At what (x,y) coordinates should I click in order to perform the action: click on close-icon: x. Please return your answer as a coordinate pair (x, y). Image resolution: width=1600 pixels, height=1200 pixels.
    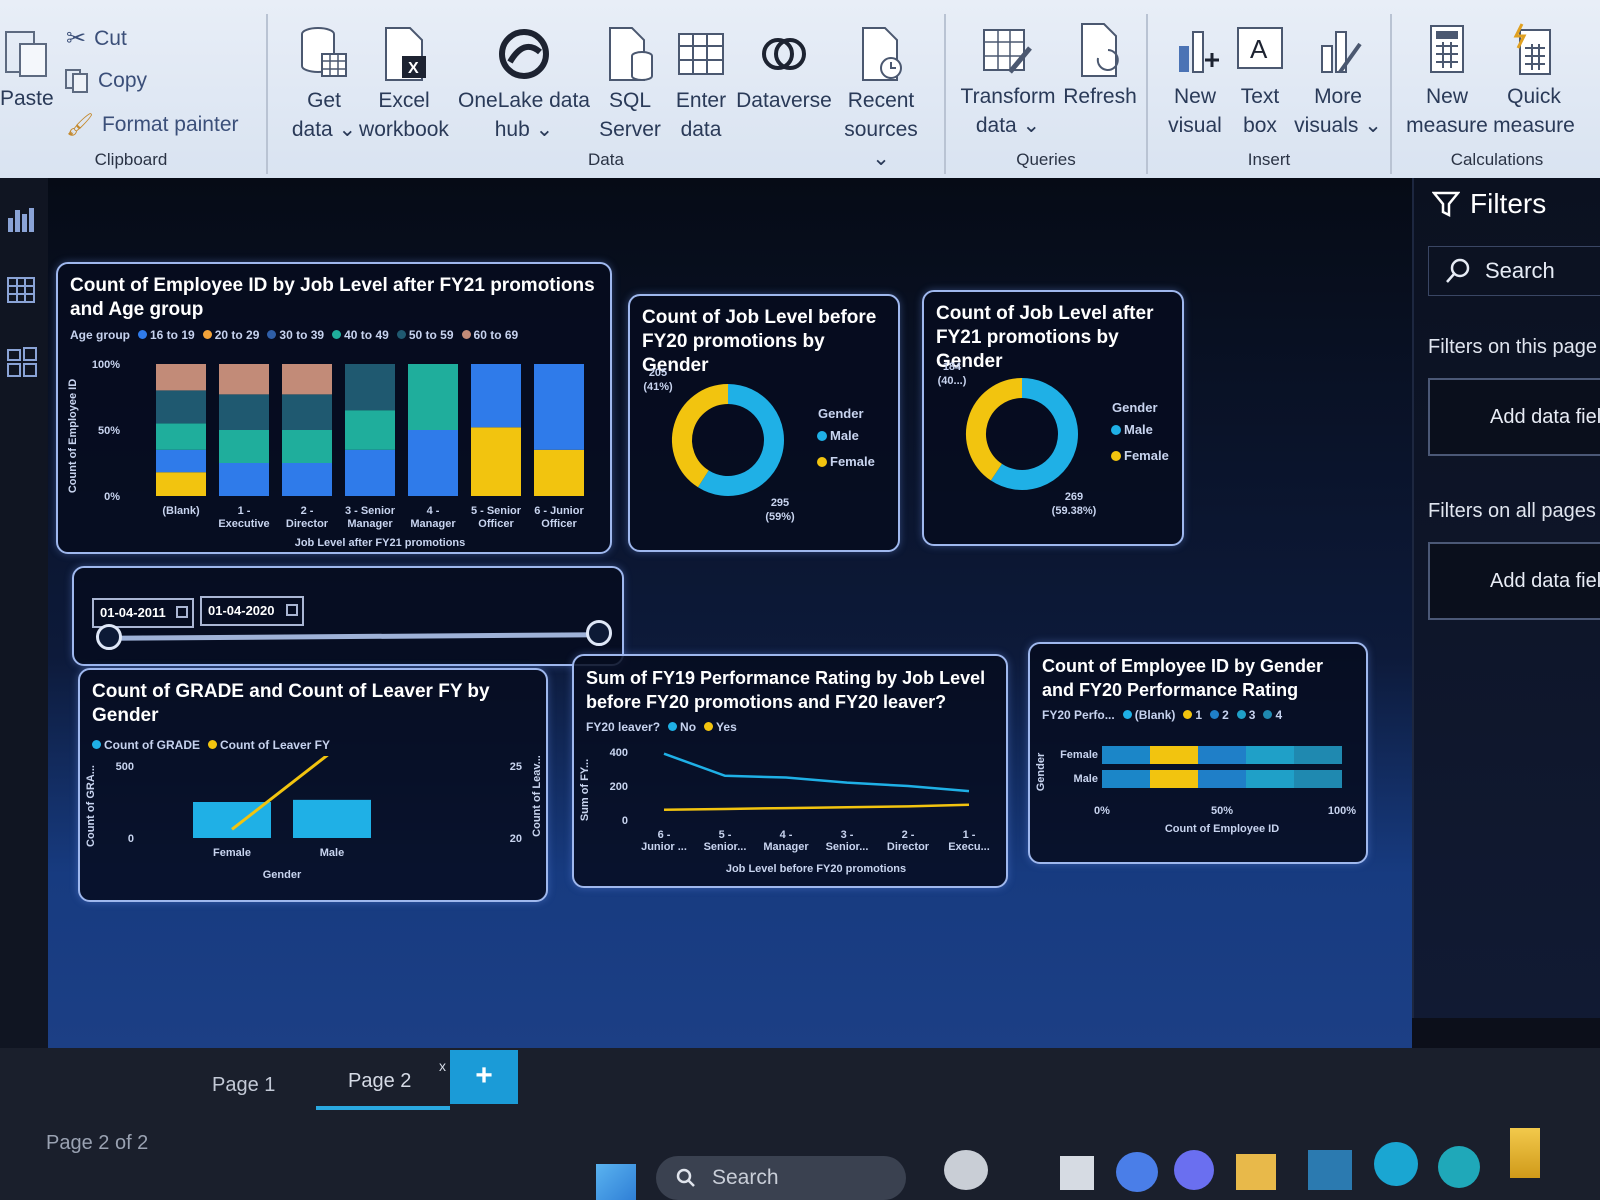
    Looking at the image, I should click on (442, 1066).